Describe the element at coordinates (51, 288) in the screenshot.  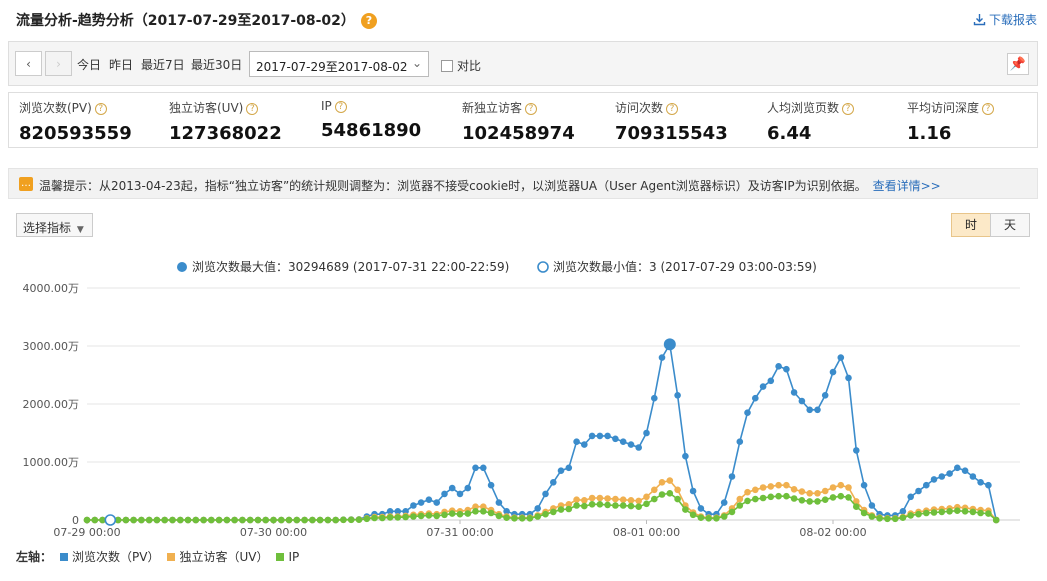
I see `y-tick-label: 4000.00万` at that location.